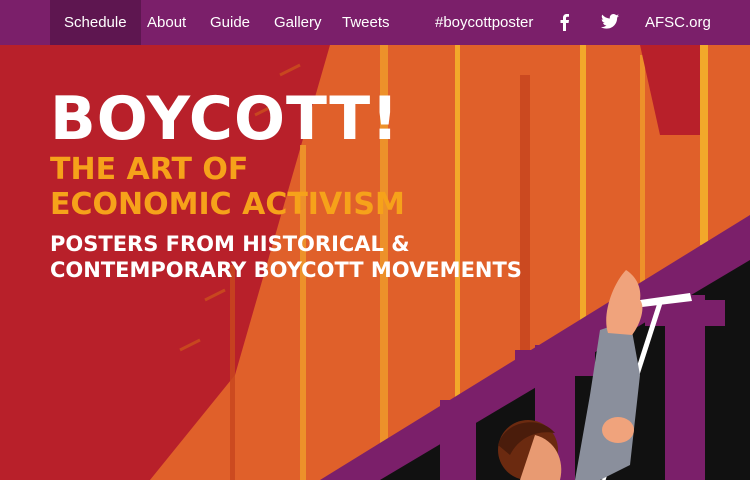 The image size is (750, 480). I want to click on twitter-icon, so click(610, 22).